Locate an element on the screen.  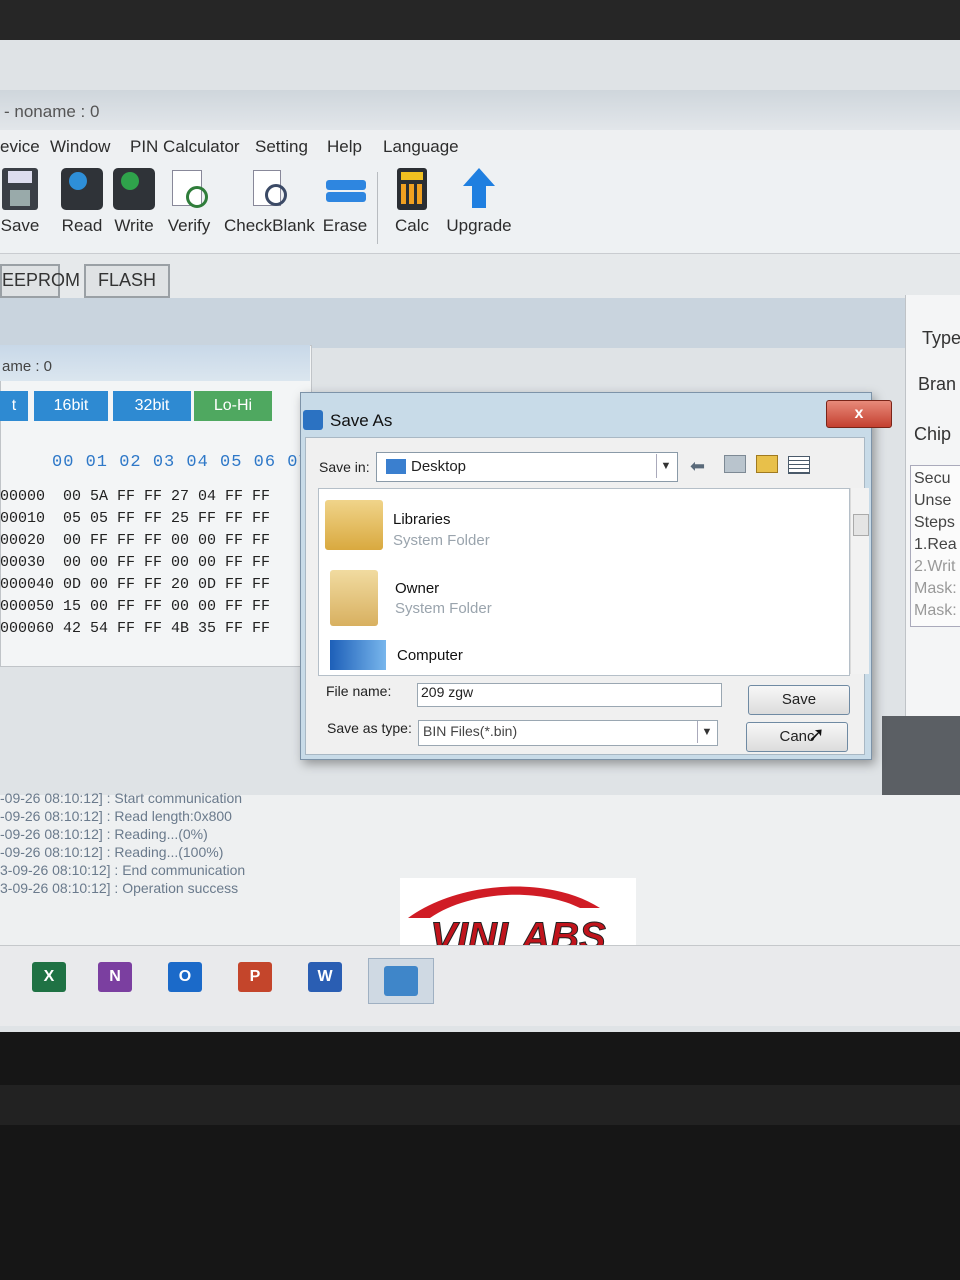
verify-button: Verify is located at coordinates (189, 202).